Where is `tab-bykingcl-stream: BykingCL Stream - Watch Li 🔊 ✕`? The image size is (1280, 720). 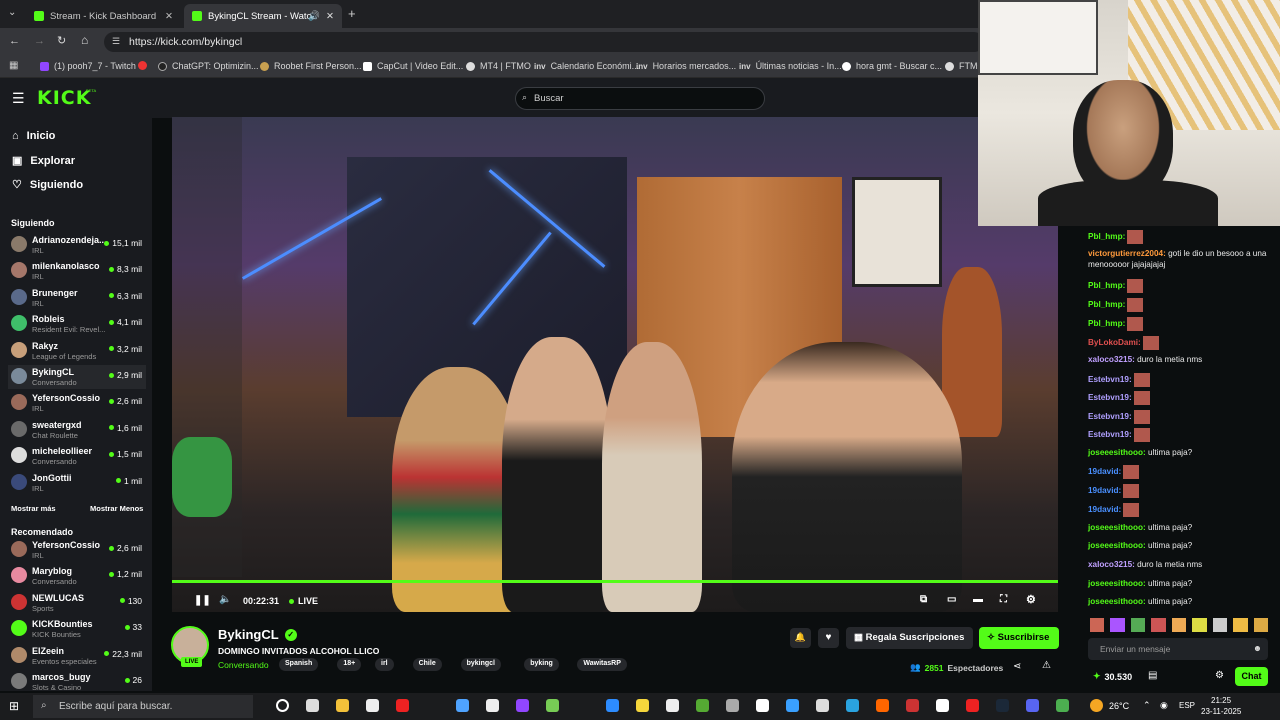
tab-bykingcl-stream: BykingCL Stream - Watch Li 🔊 ✕ is located at coordinates (263, 16).